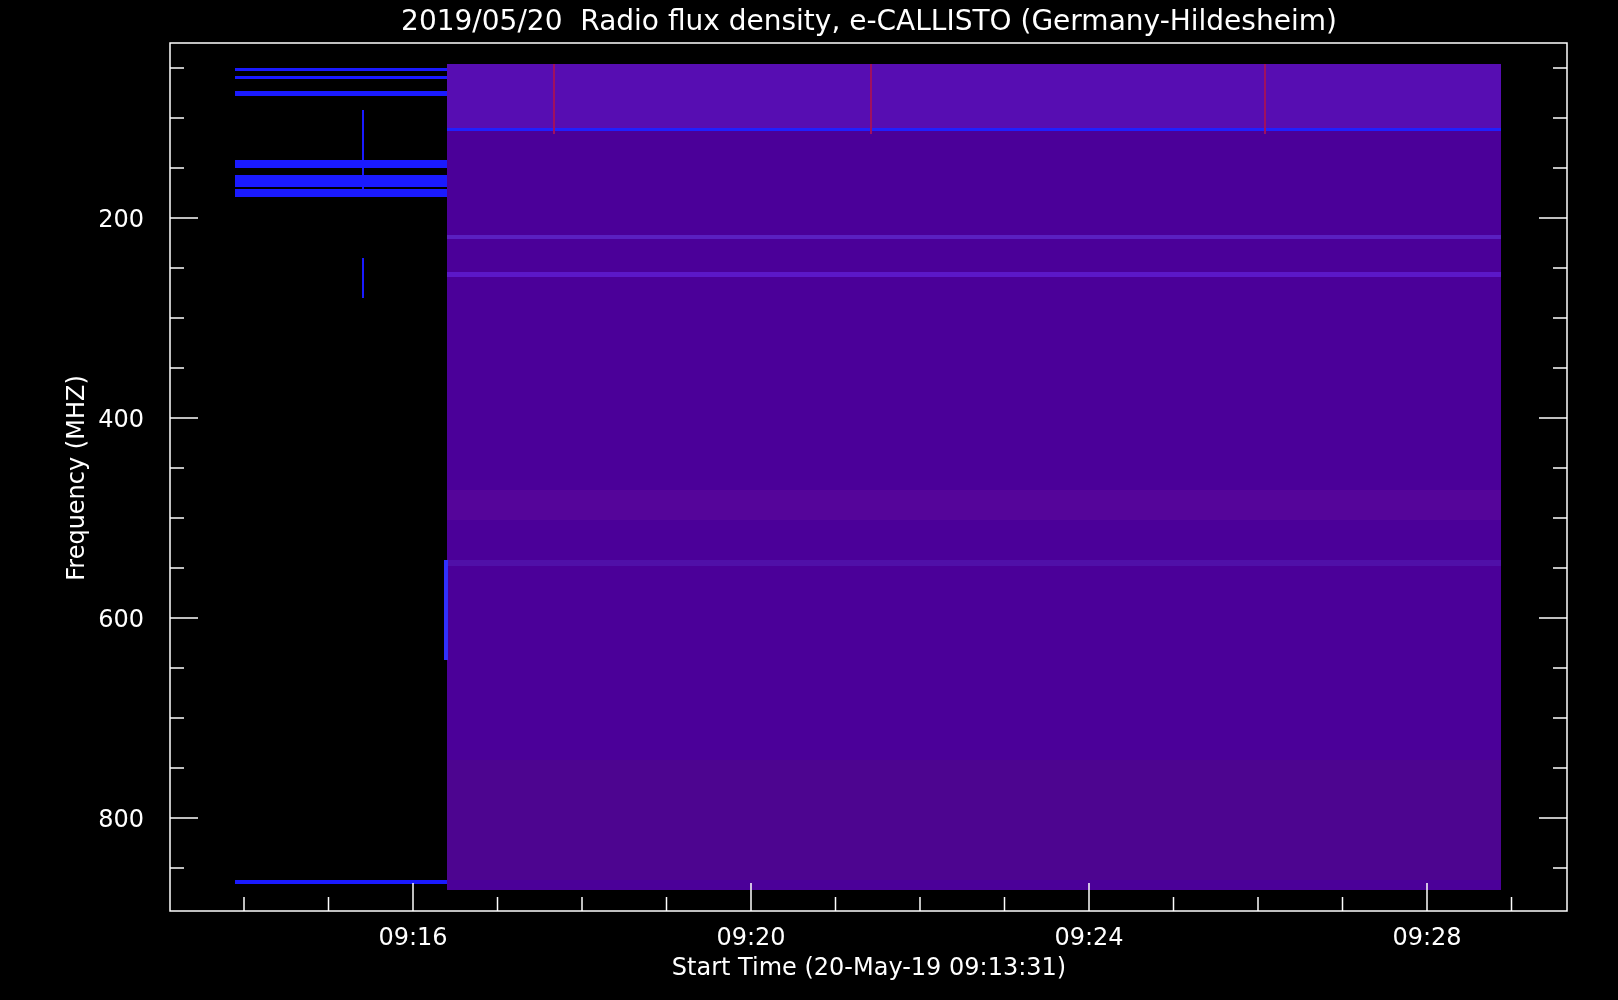 The width and height of the screenshot is (1618, 1000). Describe the element at coordinates (121, 819) in the screenshot. I see `y-tick-label: 800` at that location.